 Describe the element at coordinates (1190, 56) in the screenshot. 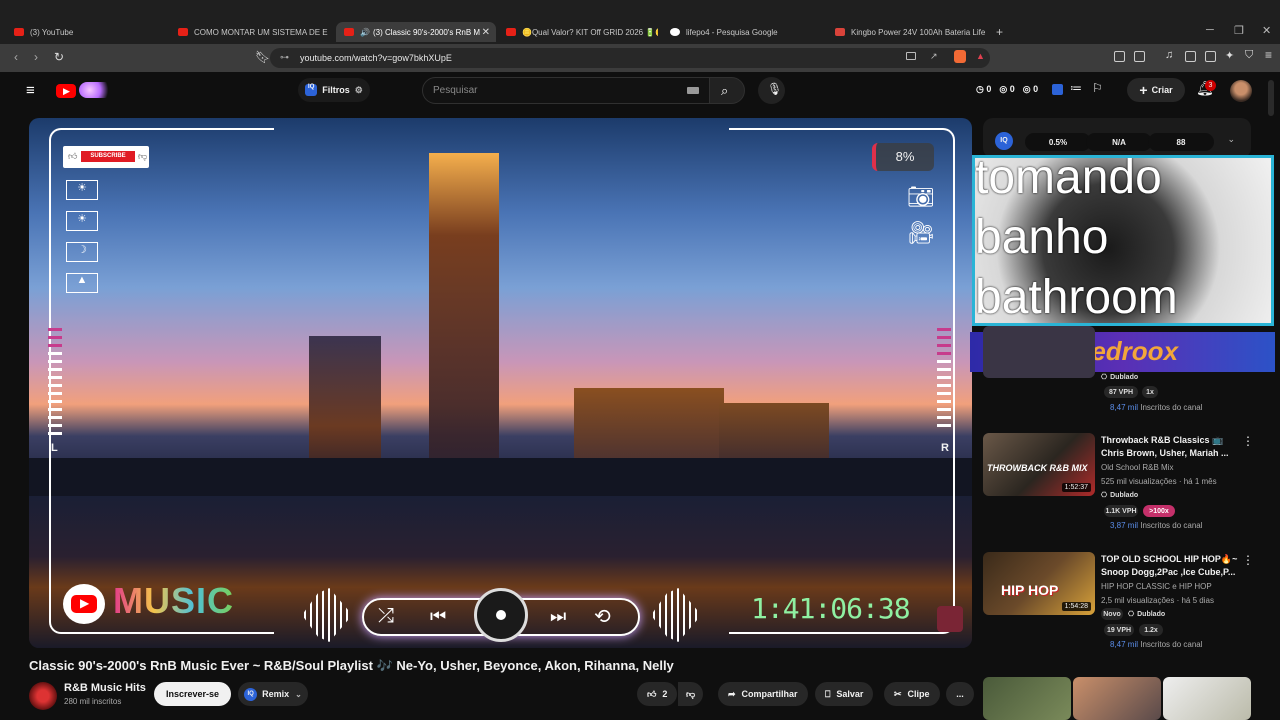

I see `sidebar-icon` at that location.